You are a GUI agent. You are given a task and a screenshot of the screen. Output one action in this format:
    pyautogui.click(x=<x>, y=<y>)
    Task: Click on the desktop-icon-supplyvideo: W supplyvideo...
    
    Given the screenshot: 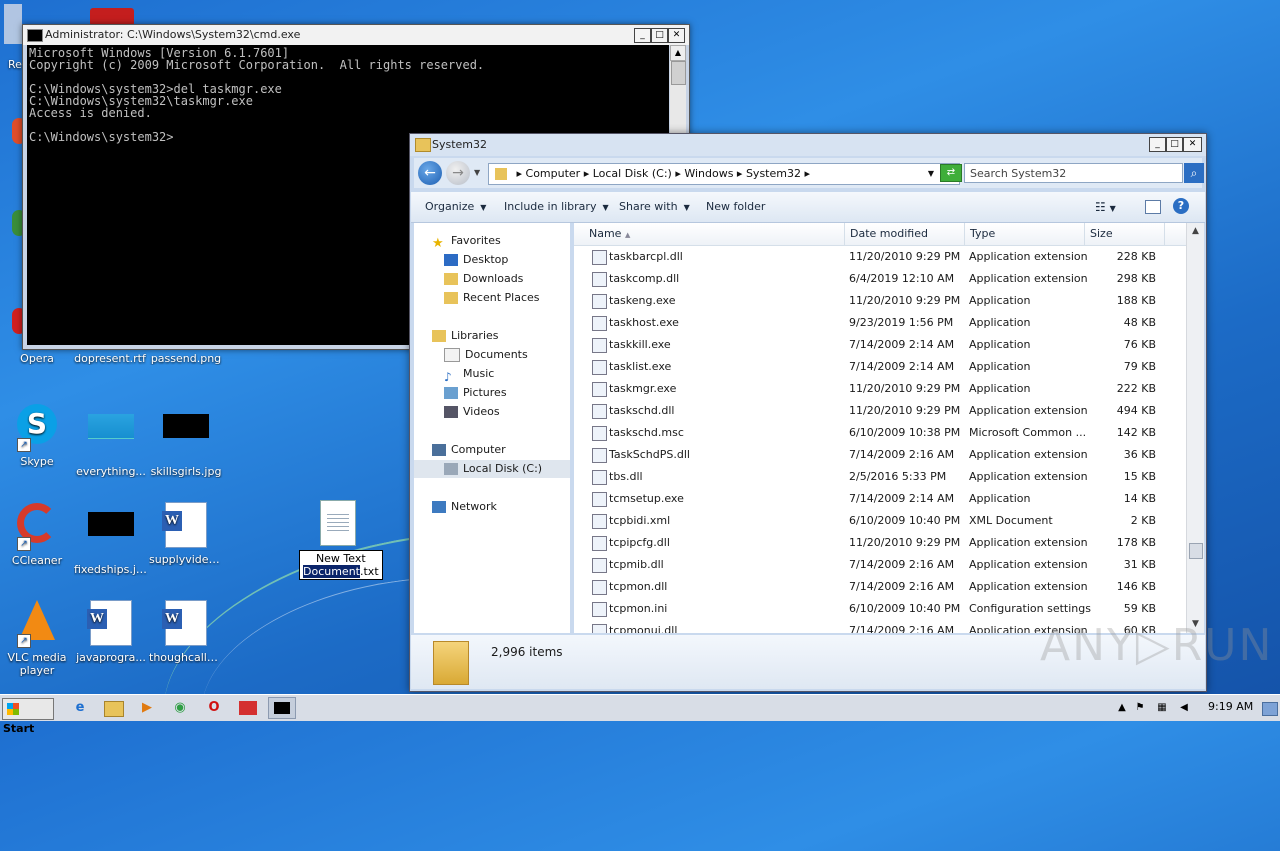 What is the action you would take?
    pyautogui.click(x=186, y=533)
    